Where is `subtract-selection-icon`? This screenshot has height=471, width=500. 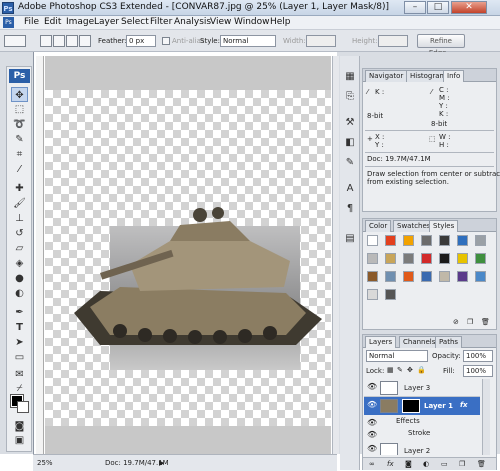 subtract-selection-icon is located at coordinates (72, 41).